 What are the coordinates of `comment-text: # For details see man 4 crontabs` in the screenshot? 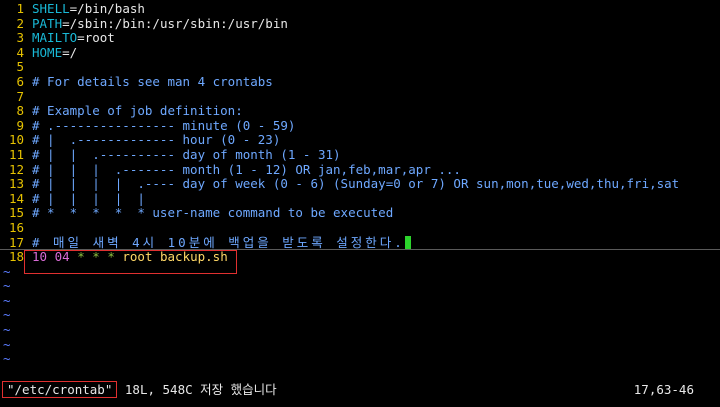 It's located at (152, 81).